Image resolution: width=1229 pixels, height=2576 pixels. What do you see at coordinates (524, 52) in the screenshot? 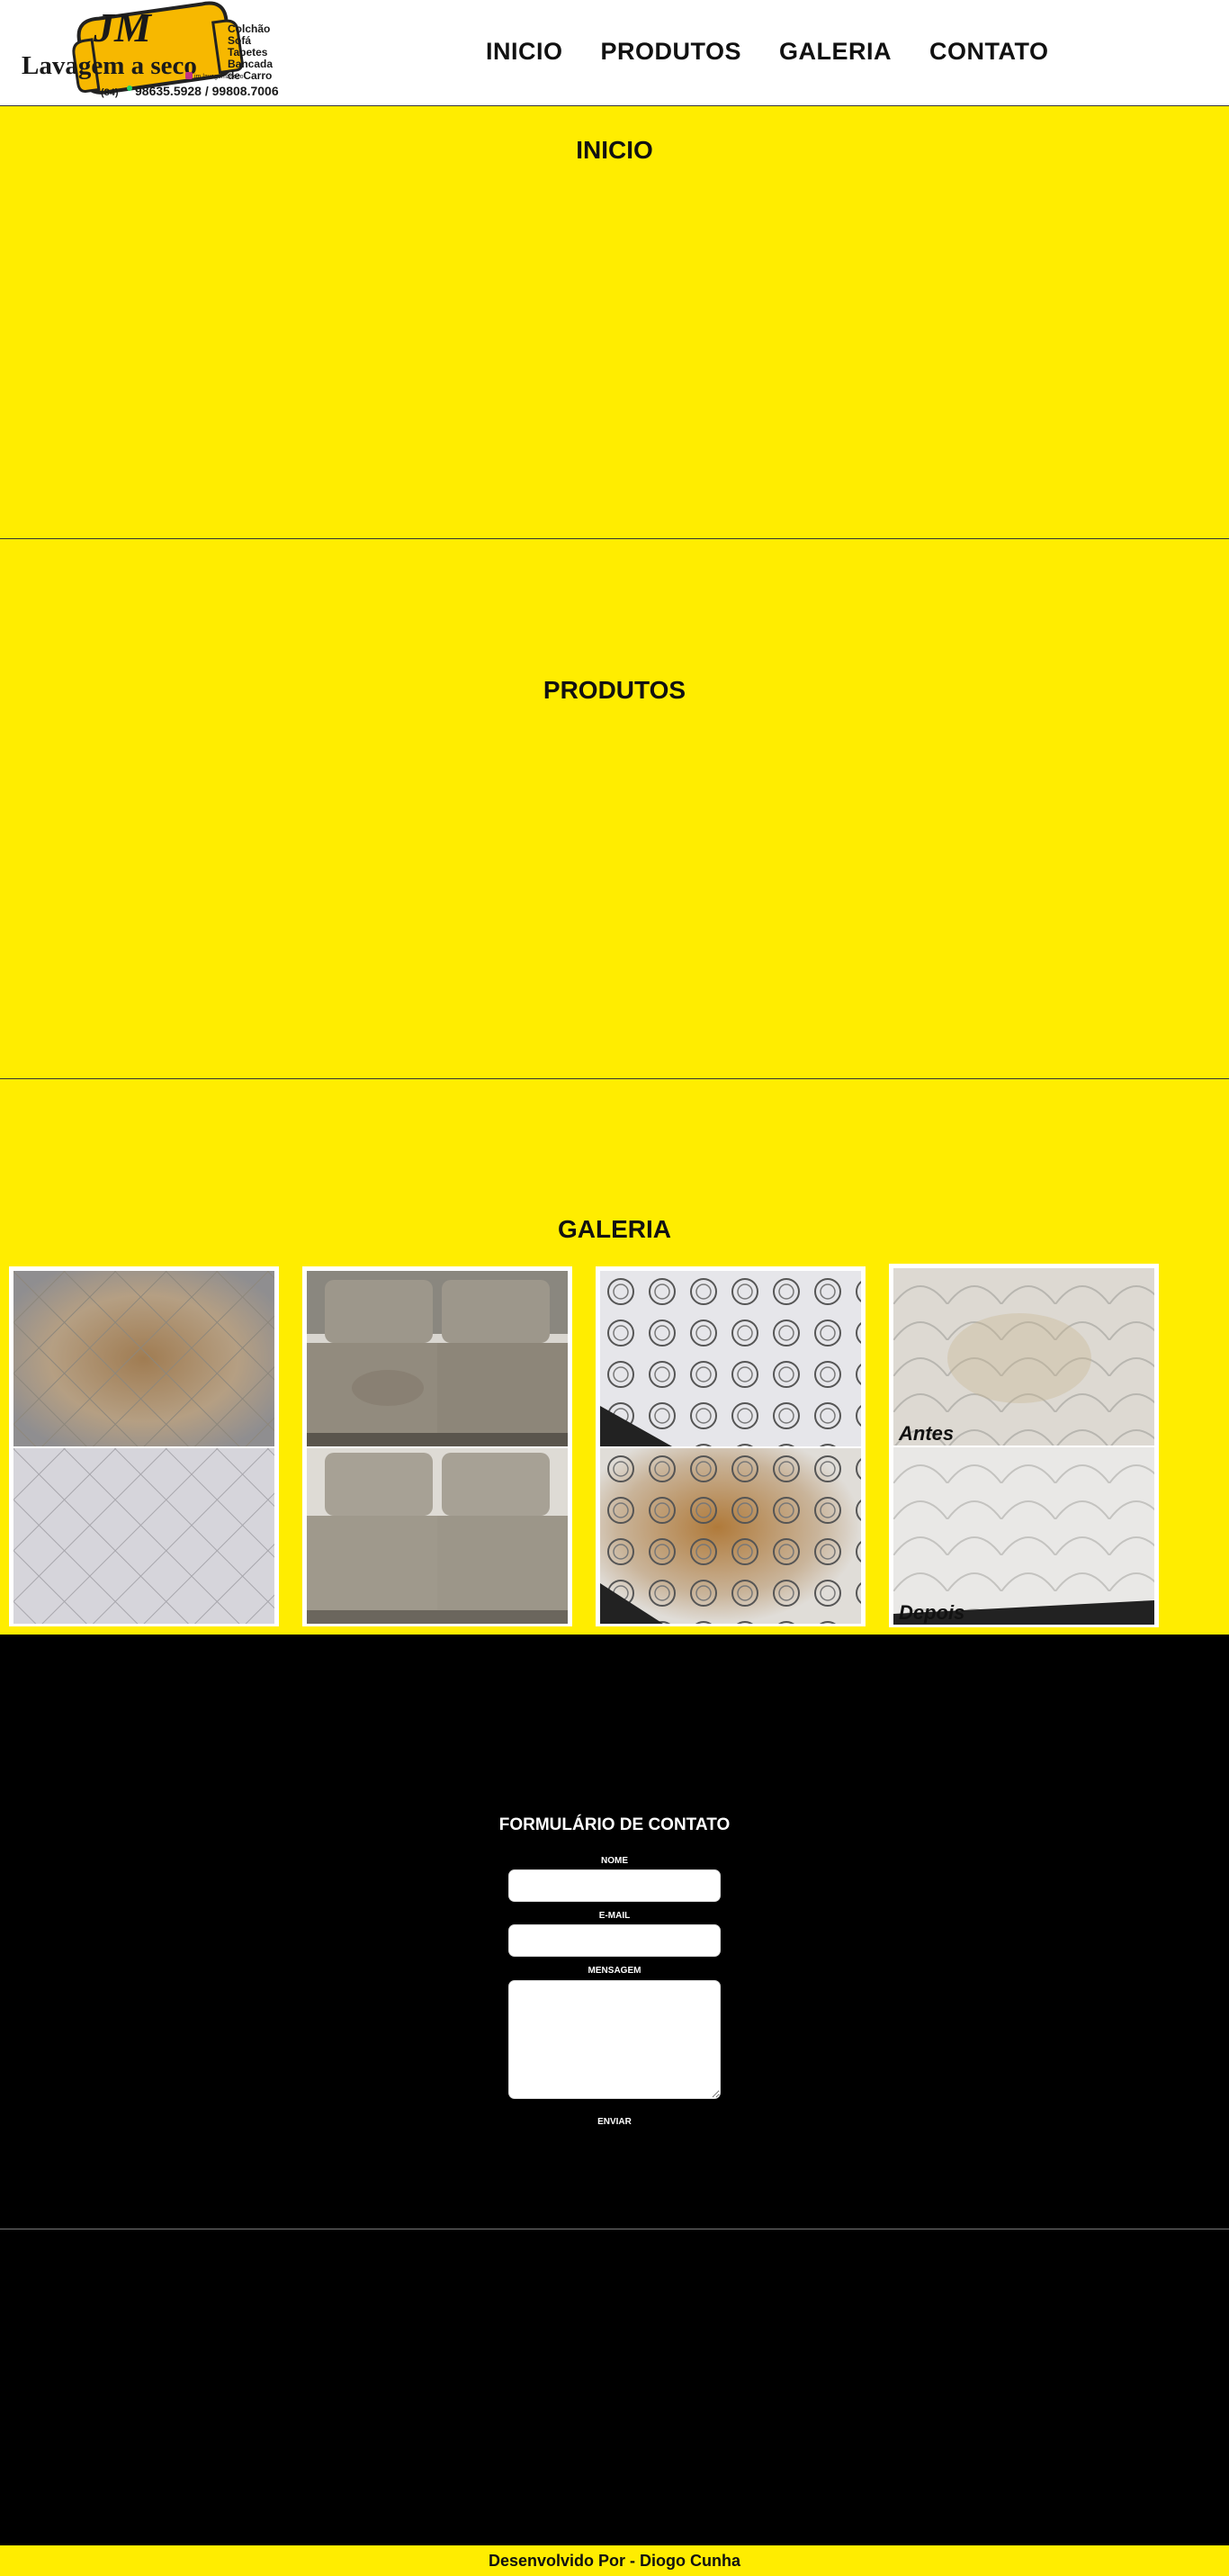
I see `nav-link-inicio: INICIO` at bounding box center [524, 52].